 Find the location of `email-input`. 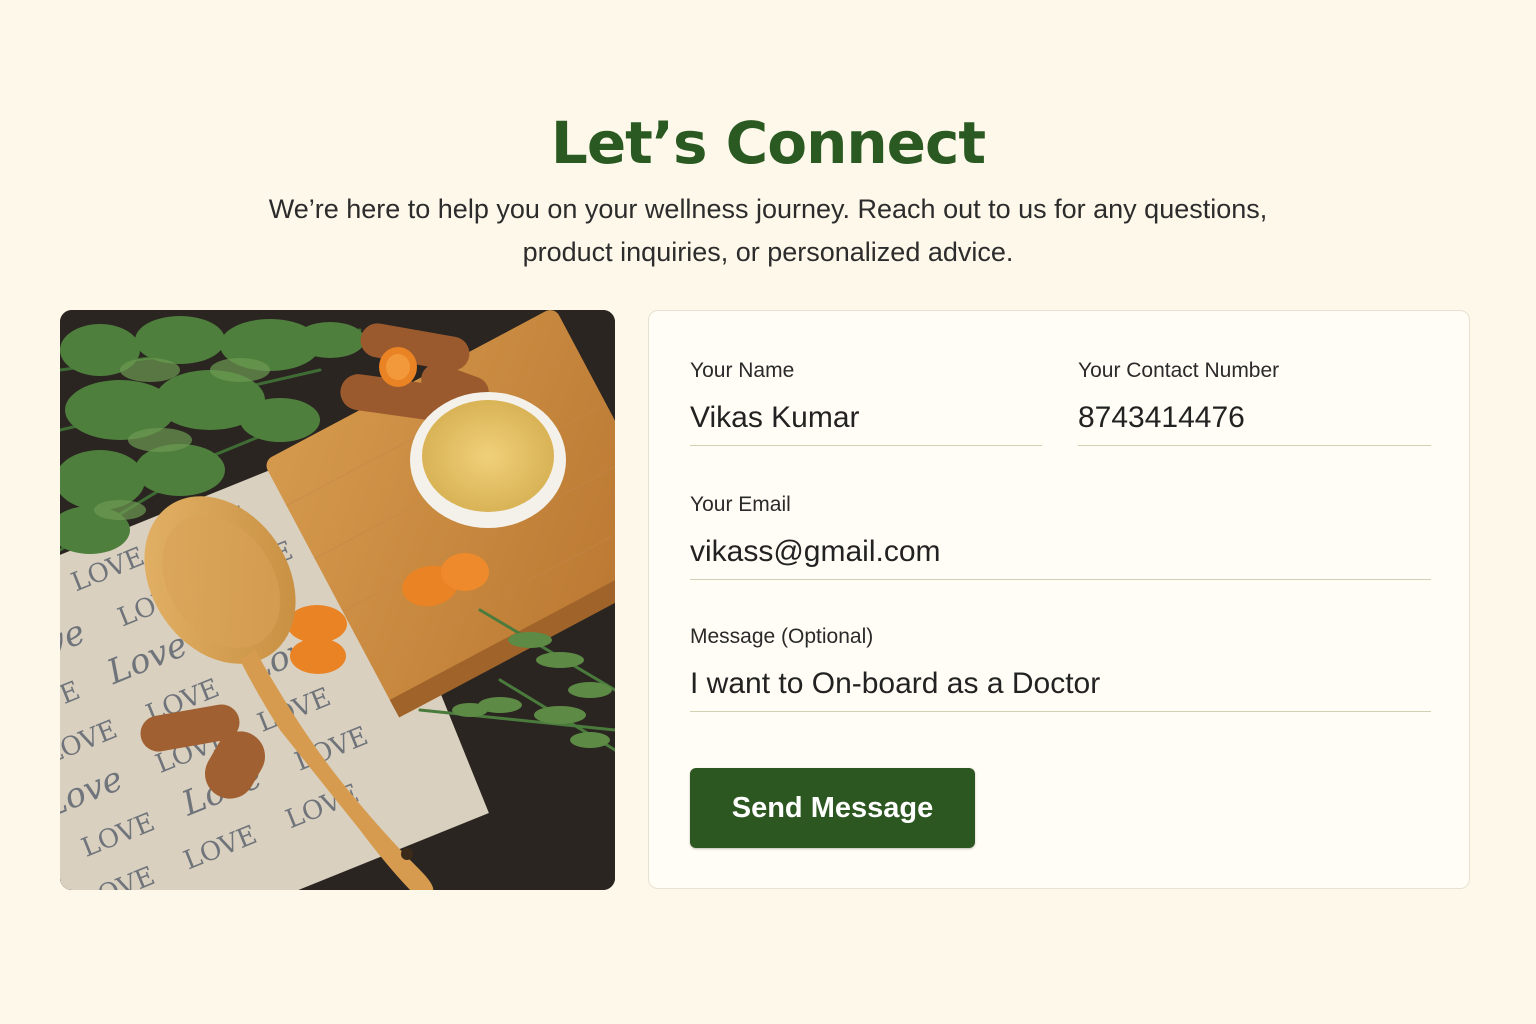

email-input is located at coordinates (1060, 556).